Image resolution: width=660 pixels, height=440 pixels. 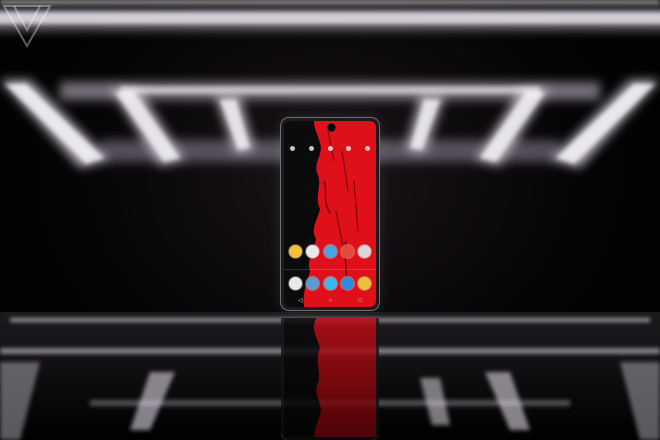 I want to click on phone-screen: ◁ ○ □, so click(x=330, y=214).